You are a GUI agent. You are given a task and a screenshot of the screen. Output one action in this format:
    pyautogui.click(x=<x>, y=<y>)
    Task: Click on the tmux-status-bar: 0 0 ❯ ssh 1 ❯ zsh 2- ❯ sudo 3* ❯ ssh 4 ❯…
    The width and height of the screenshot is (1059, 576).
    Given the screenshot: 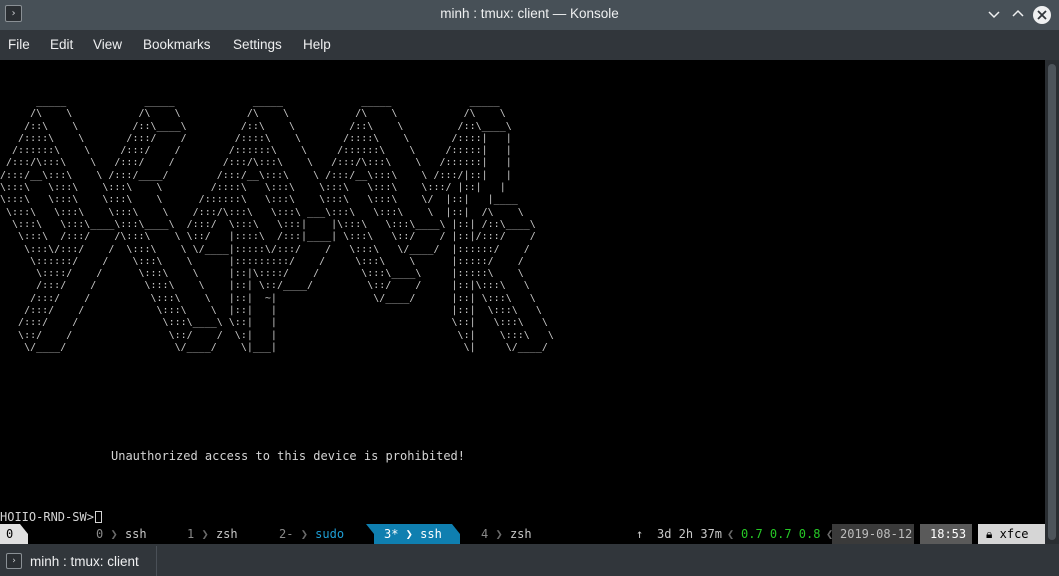 What is the action you would take?
    pyautogui.click(x=522, y=534)
    